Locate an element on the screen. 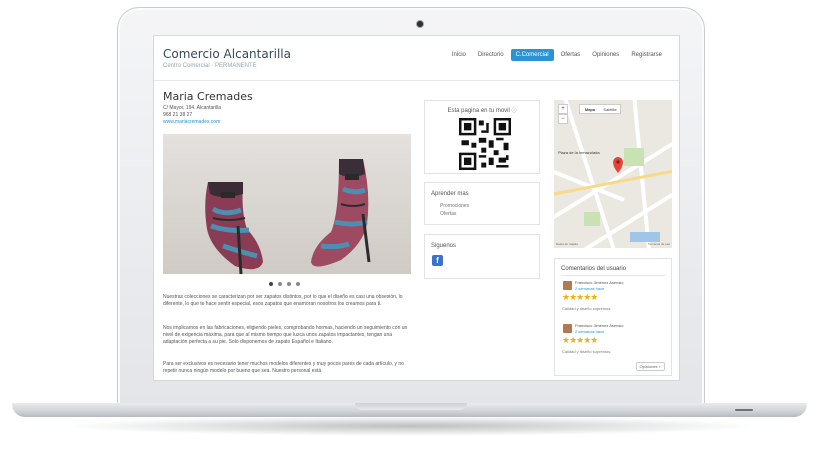 This screenshot has width=819, height=466. site-title: Comercio Alcantarilla is located at coordinates (227, 54).